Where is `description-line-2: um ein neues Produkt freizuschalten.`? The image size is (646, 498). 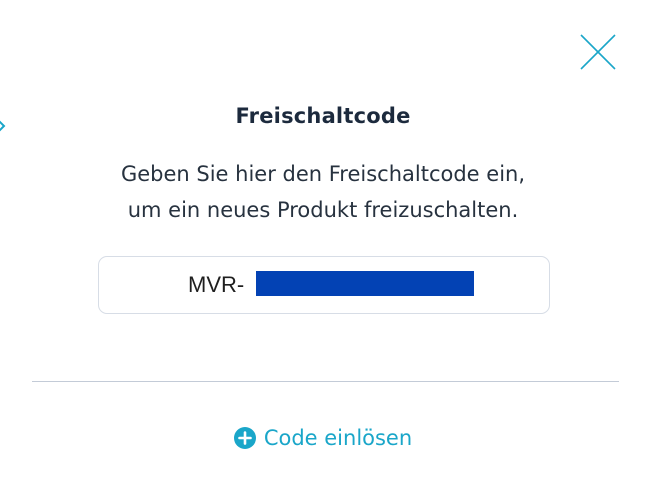
description-line-2: um ein neues Produkt freizuschalten. is located at coordinates (323, 210).